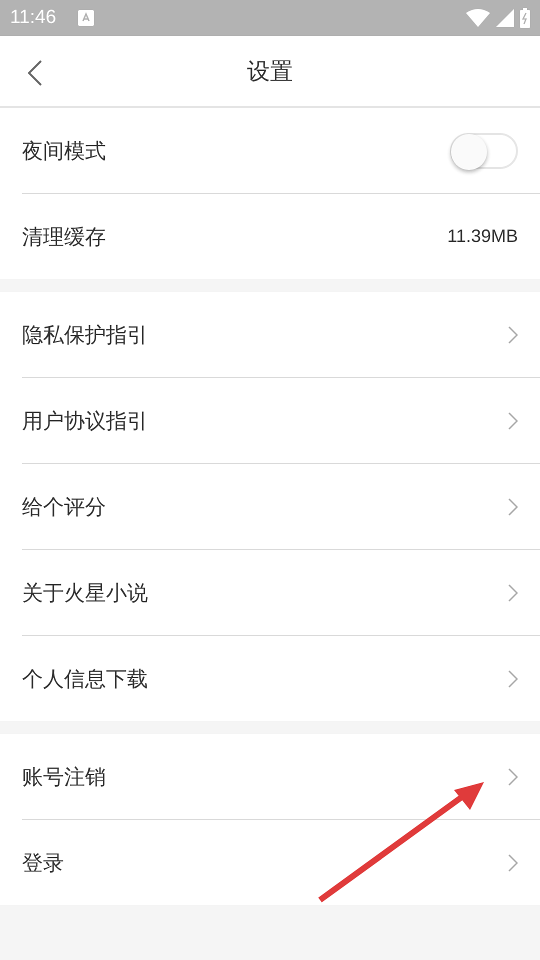 This screenshot has width=540, height=960. What do you see at coordinates (64, 776) in the screenshot?
I see `setting-label: 账号注销` at bounding box center [64, 776].